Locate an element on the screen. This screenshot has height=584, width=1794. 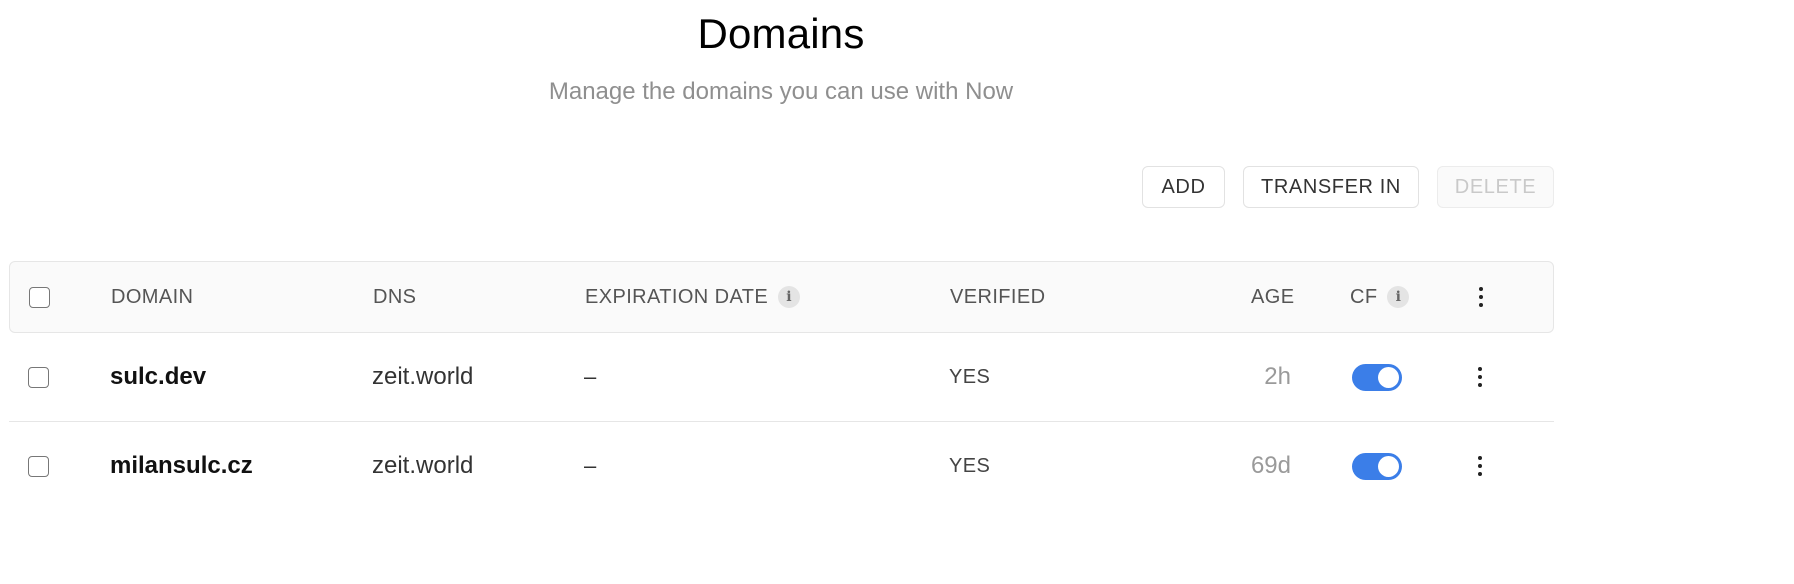
row-age: 69d is located at coordinates (1270, 465).